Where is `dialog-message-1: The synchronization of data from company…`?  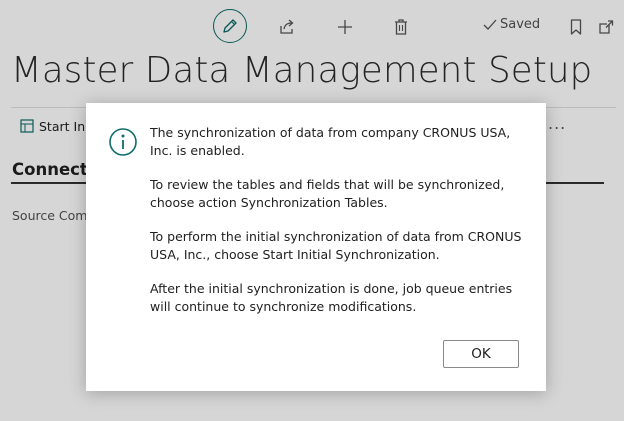 dialog-message-1: The synchronization of data from company… is located at coordinates (330, 141).